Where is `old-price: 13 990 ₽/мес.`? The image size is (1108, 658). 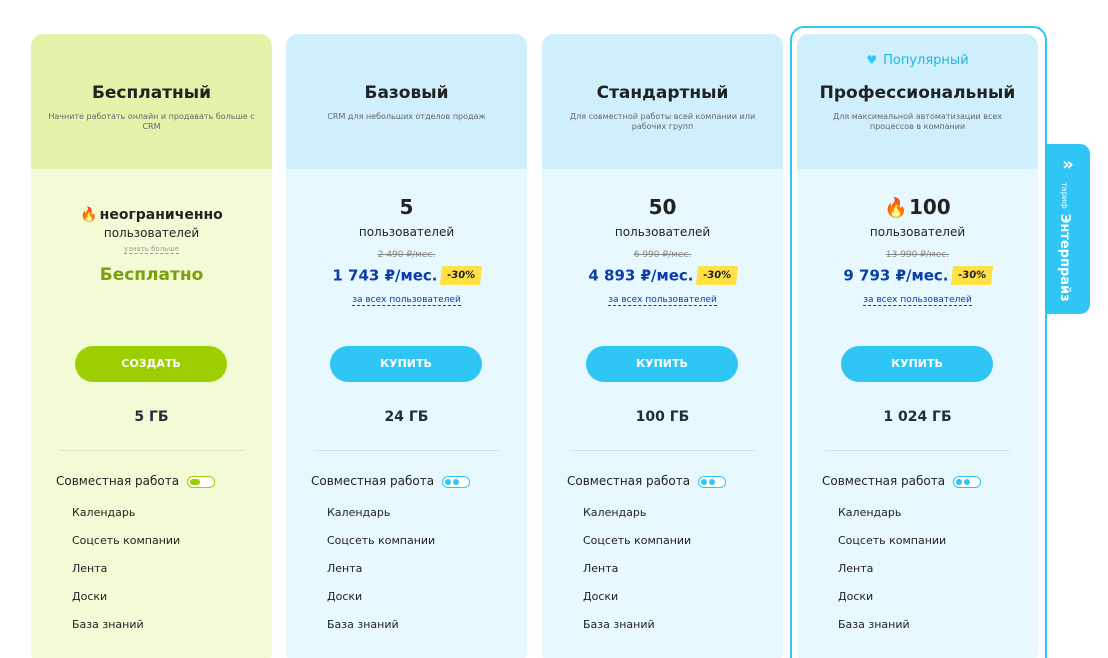
old-price: 13 990 ₽/мес. is located at coordinates (917, 255).